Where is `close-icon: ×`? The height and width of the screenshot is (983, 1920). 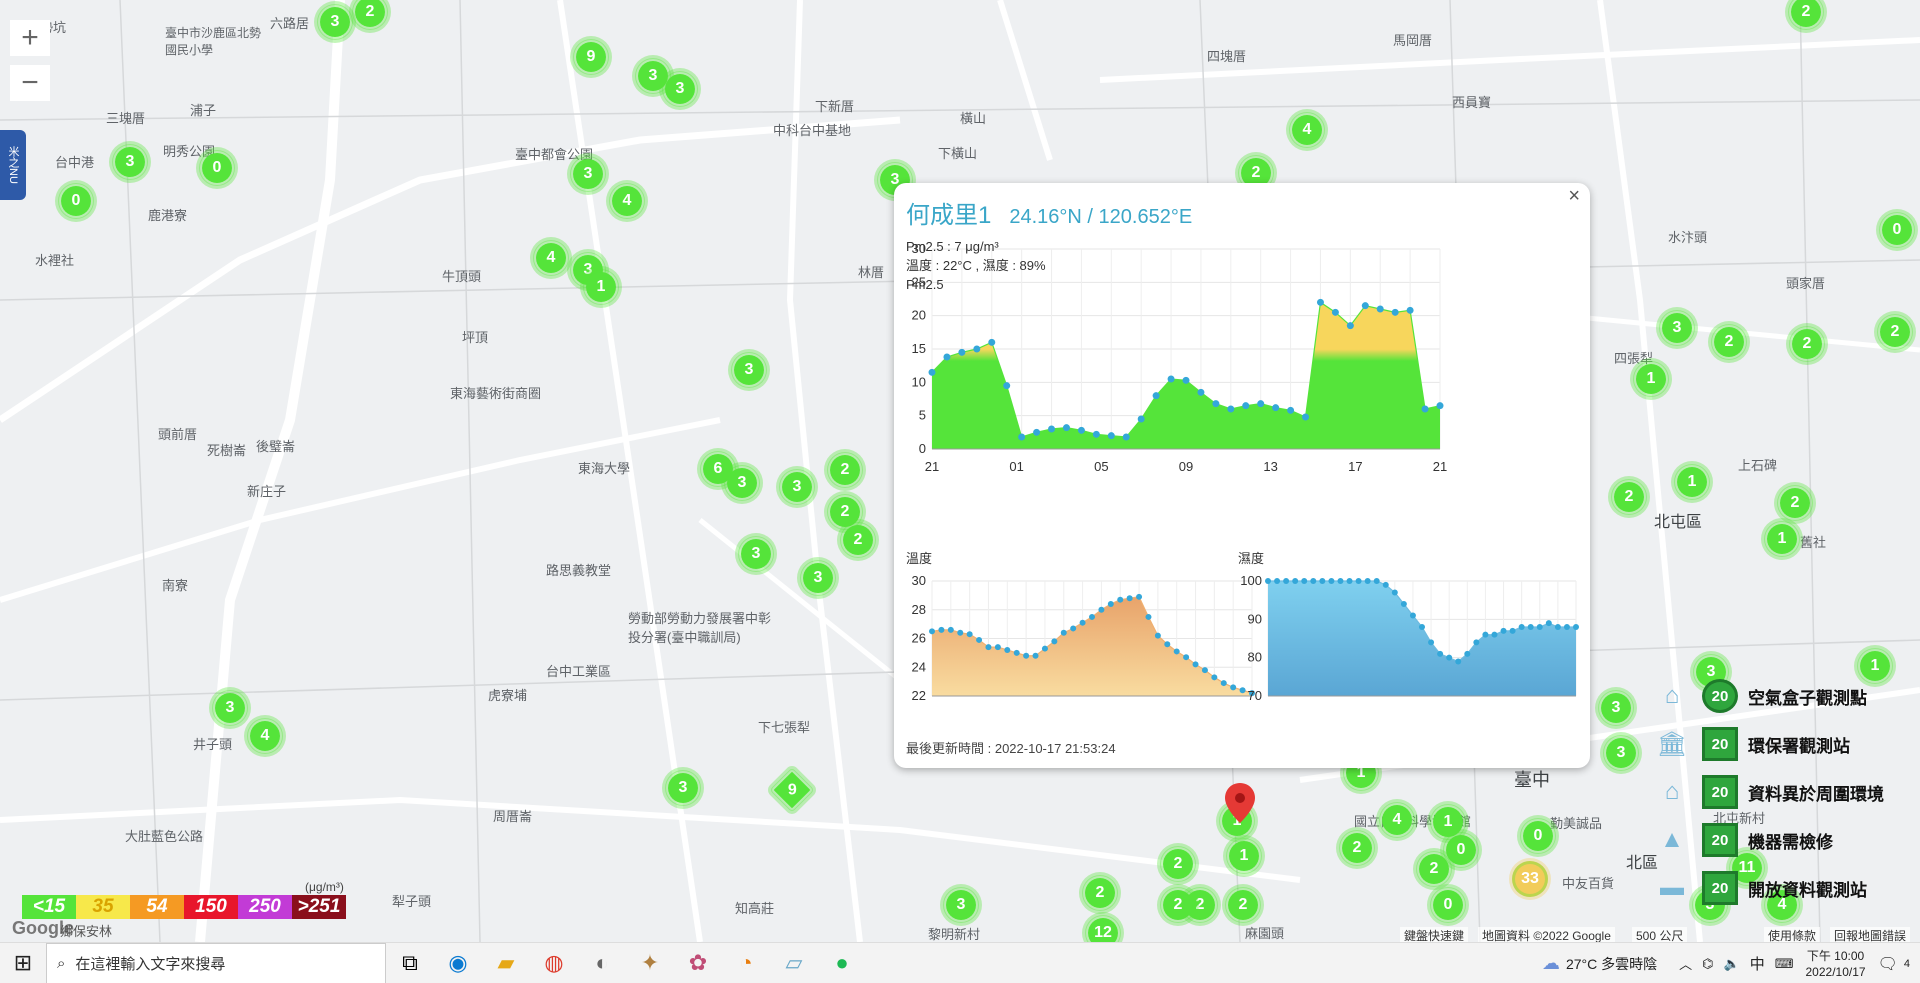 close-icon: × is located at coordinates (1574, 196).